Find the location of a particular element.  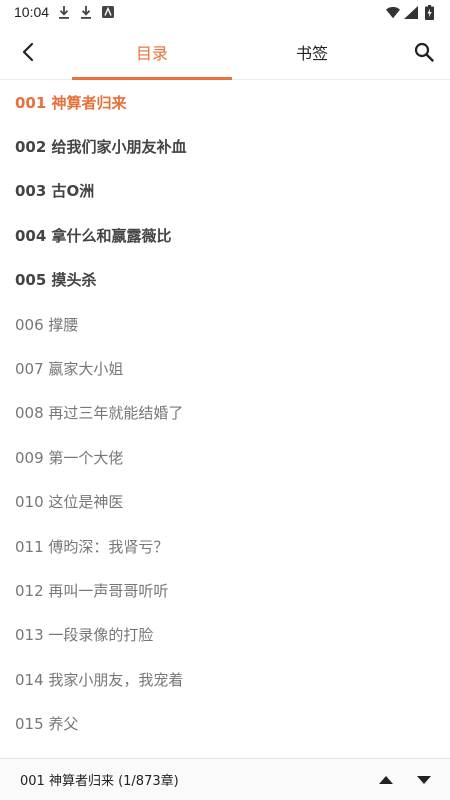

search-icon is located at coordinates (424, 52).